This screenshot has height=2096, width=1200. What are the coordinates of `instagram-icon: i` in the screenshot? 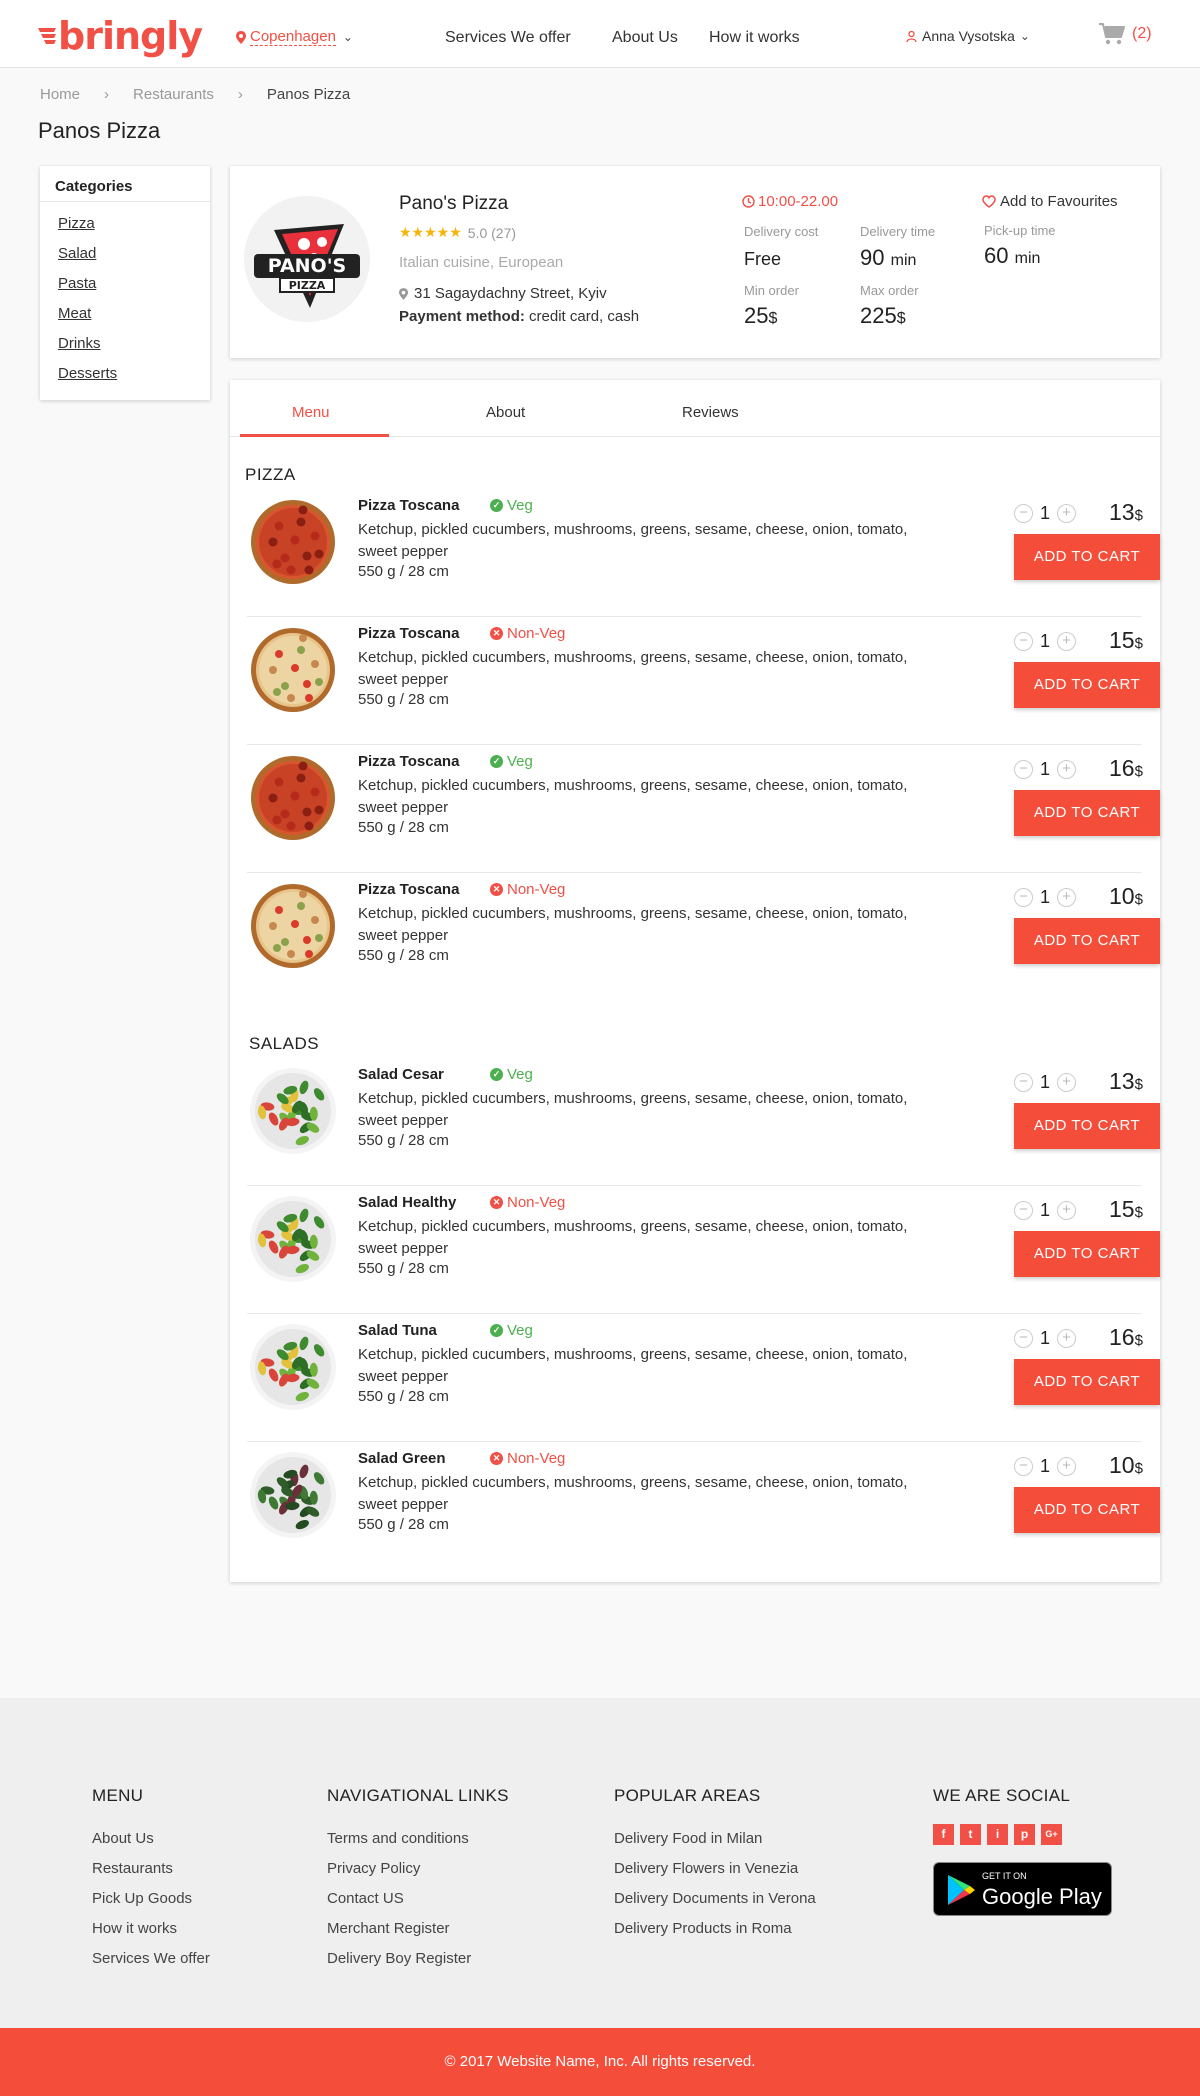 It's located at (997, 1834).